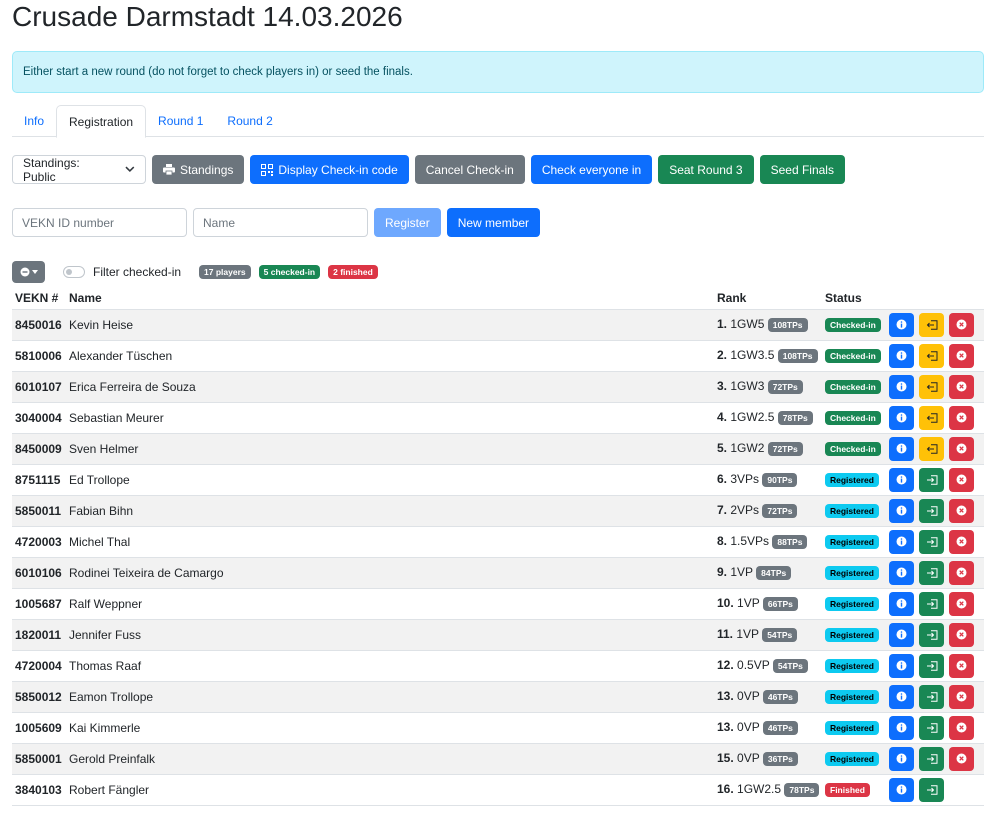 Image resolution: width=993 pixels, height=813 pixels. Describe the element at coordinates (74, 272) in the screenshot. I see `filter-checkedin-toggle` at that location.